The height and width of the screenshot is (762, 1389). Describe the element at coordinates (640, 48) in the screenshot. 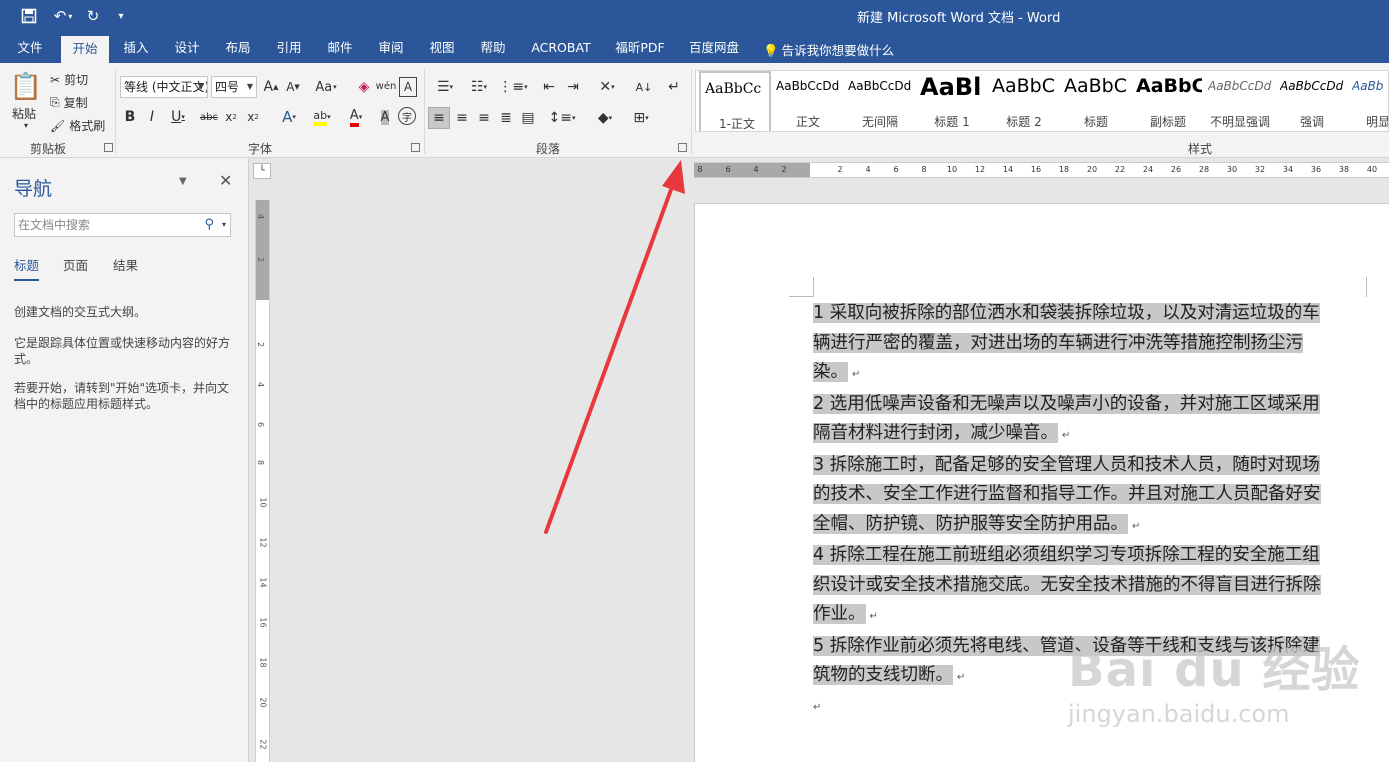

I see `tab-foxit-pdf: 福昕PDF` at that location.